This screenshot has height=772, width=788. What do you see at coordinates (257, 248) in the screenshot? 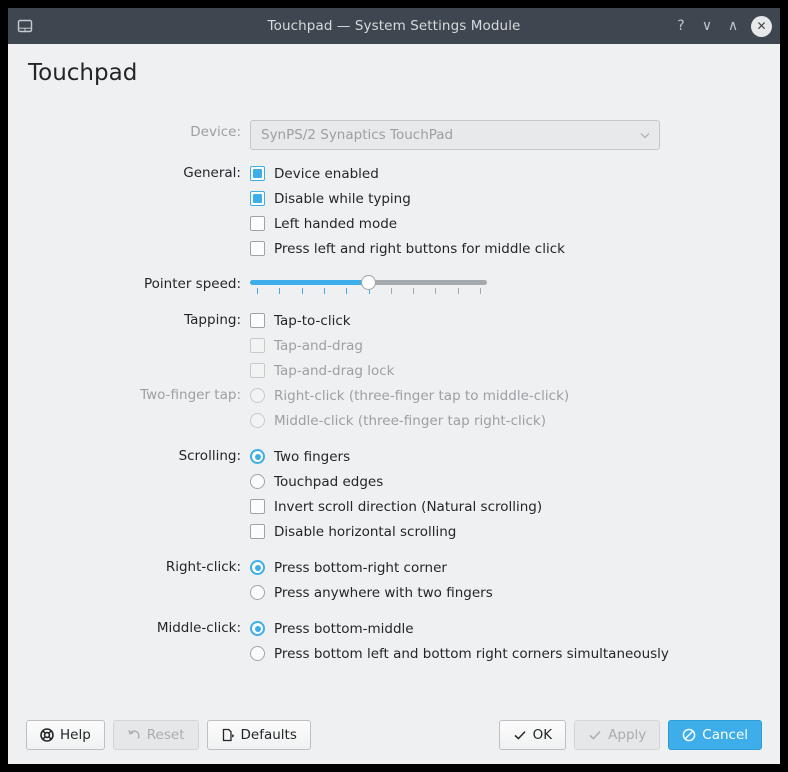
I see `checkbox-middle-click-emulation-box` at bounding box center [257, 248].